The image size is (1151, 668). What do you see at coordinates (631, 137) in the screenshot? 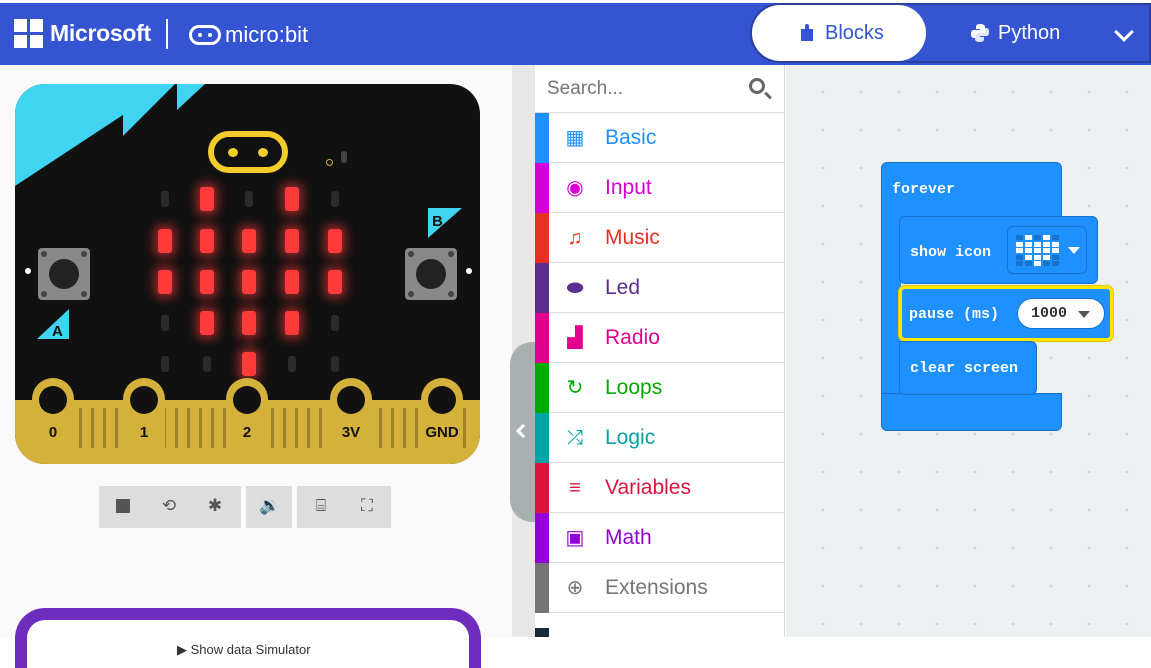
I see `category-label: Basic` at bounding box center [631, 137].